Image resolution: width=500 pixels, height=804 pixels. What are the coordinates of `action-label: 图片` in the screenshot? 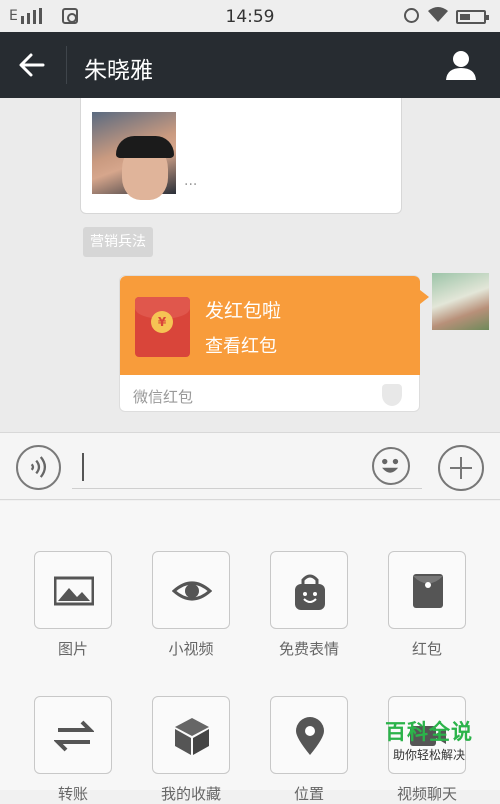 It's located at (72, 649).